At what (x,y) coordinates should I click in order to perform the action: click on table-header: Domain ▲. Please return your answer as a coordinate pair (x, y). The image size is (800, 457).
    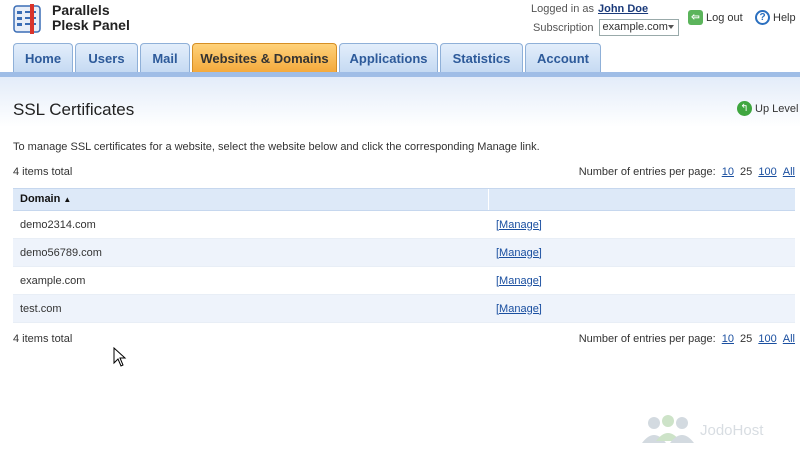
    Looking at the image, I should click on (404, 199).